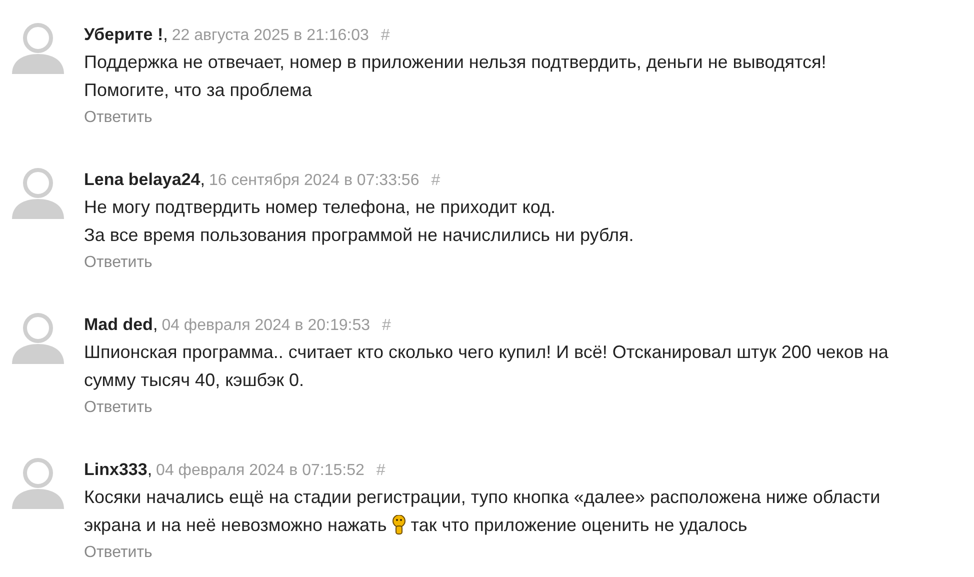 The width and height of the screenshot is (974, 577). I want to click on comment-date: 04 февраля 2024 в 07:15:52, so click(260, 471).